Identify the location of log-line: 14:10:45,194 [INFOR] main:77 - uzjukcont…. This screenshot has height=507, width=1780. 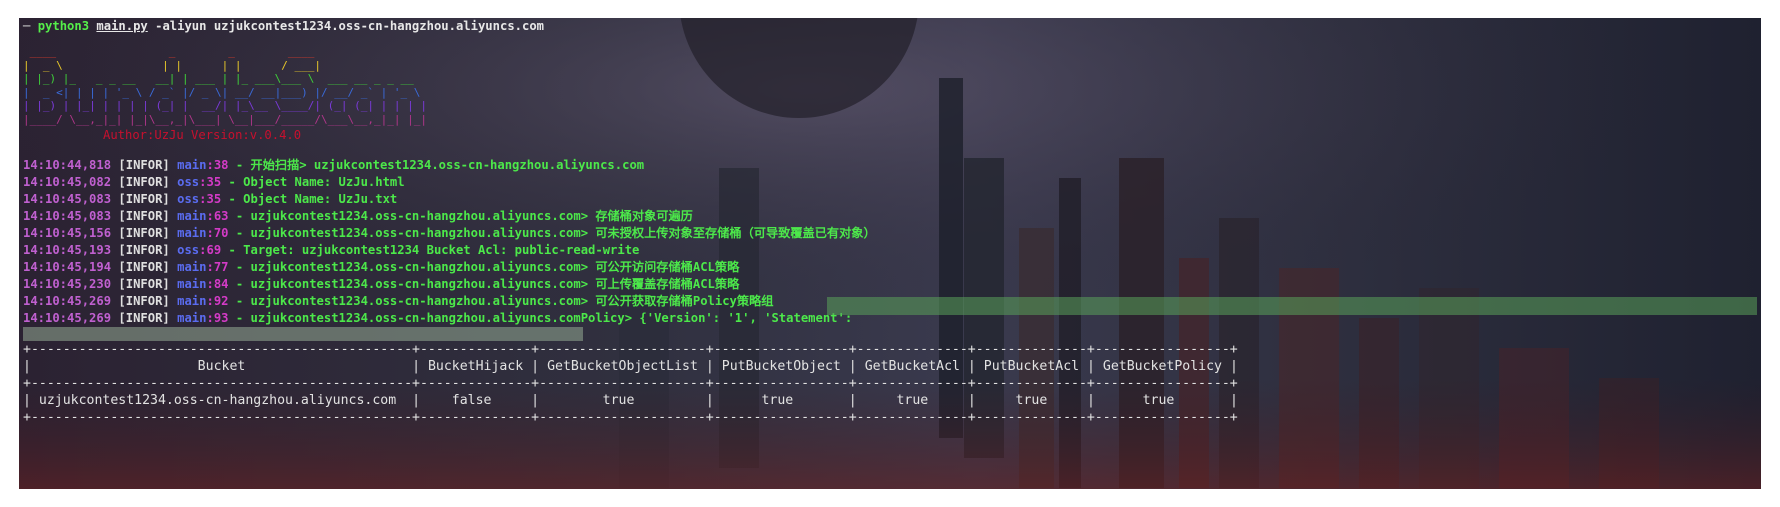
(888, 267).